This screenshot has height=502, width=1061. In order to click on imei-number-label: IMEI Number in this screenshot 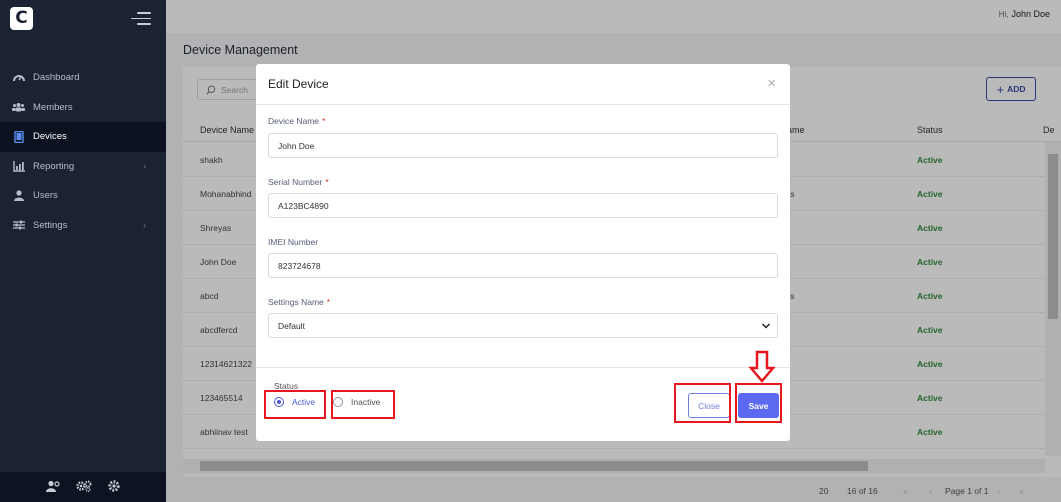, I will do `click(293, 242)`.